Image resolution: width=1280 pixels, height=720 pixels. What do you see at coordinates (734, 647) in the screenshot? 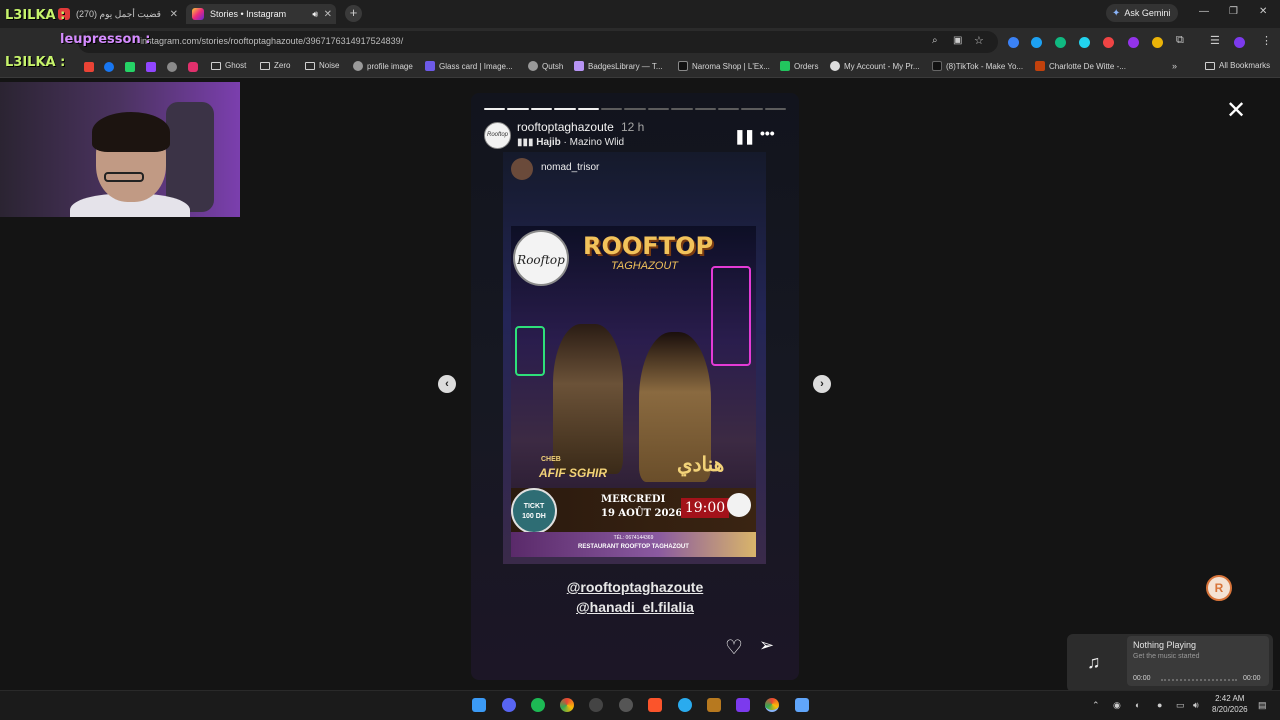
I see `like-heart-icon: ♡` at bounding box center [734, 647].